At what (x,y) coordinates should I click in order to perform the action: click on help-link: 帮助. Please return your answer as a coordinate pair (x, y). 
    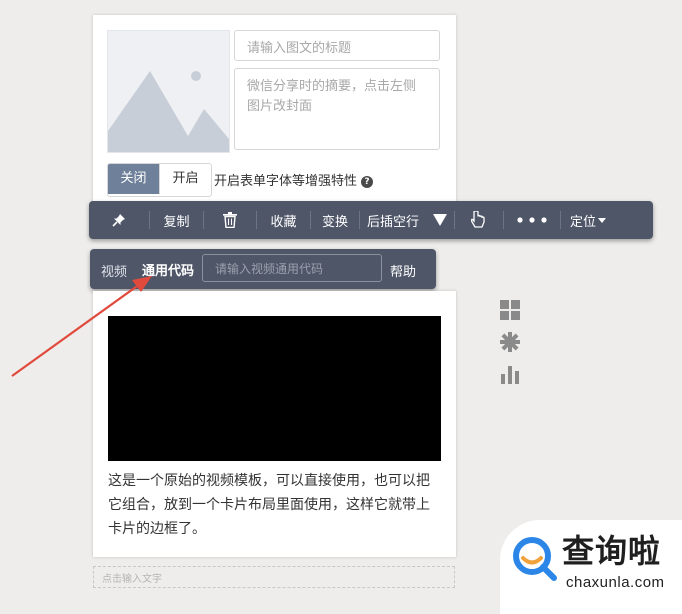
    Looking at the image, I should click on (403, 270).